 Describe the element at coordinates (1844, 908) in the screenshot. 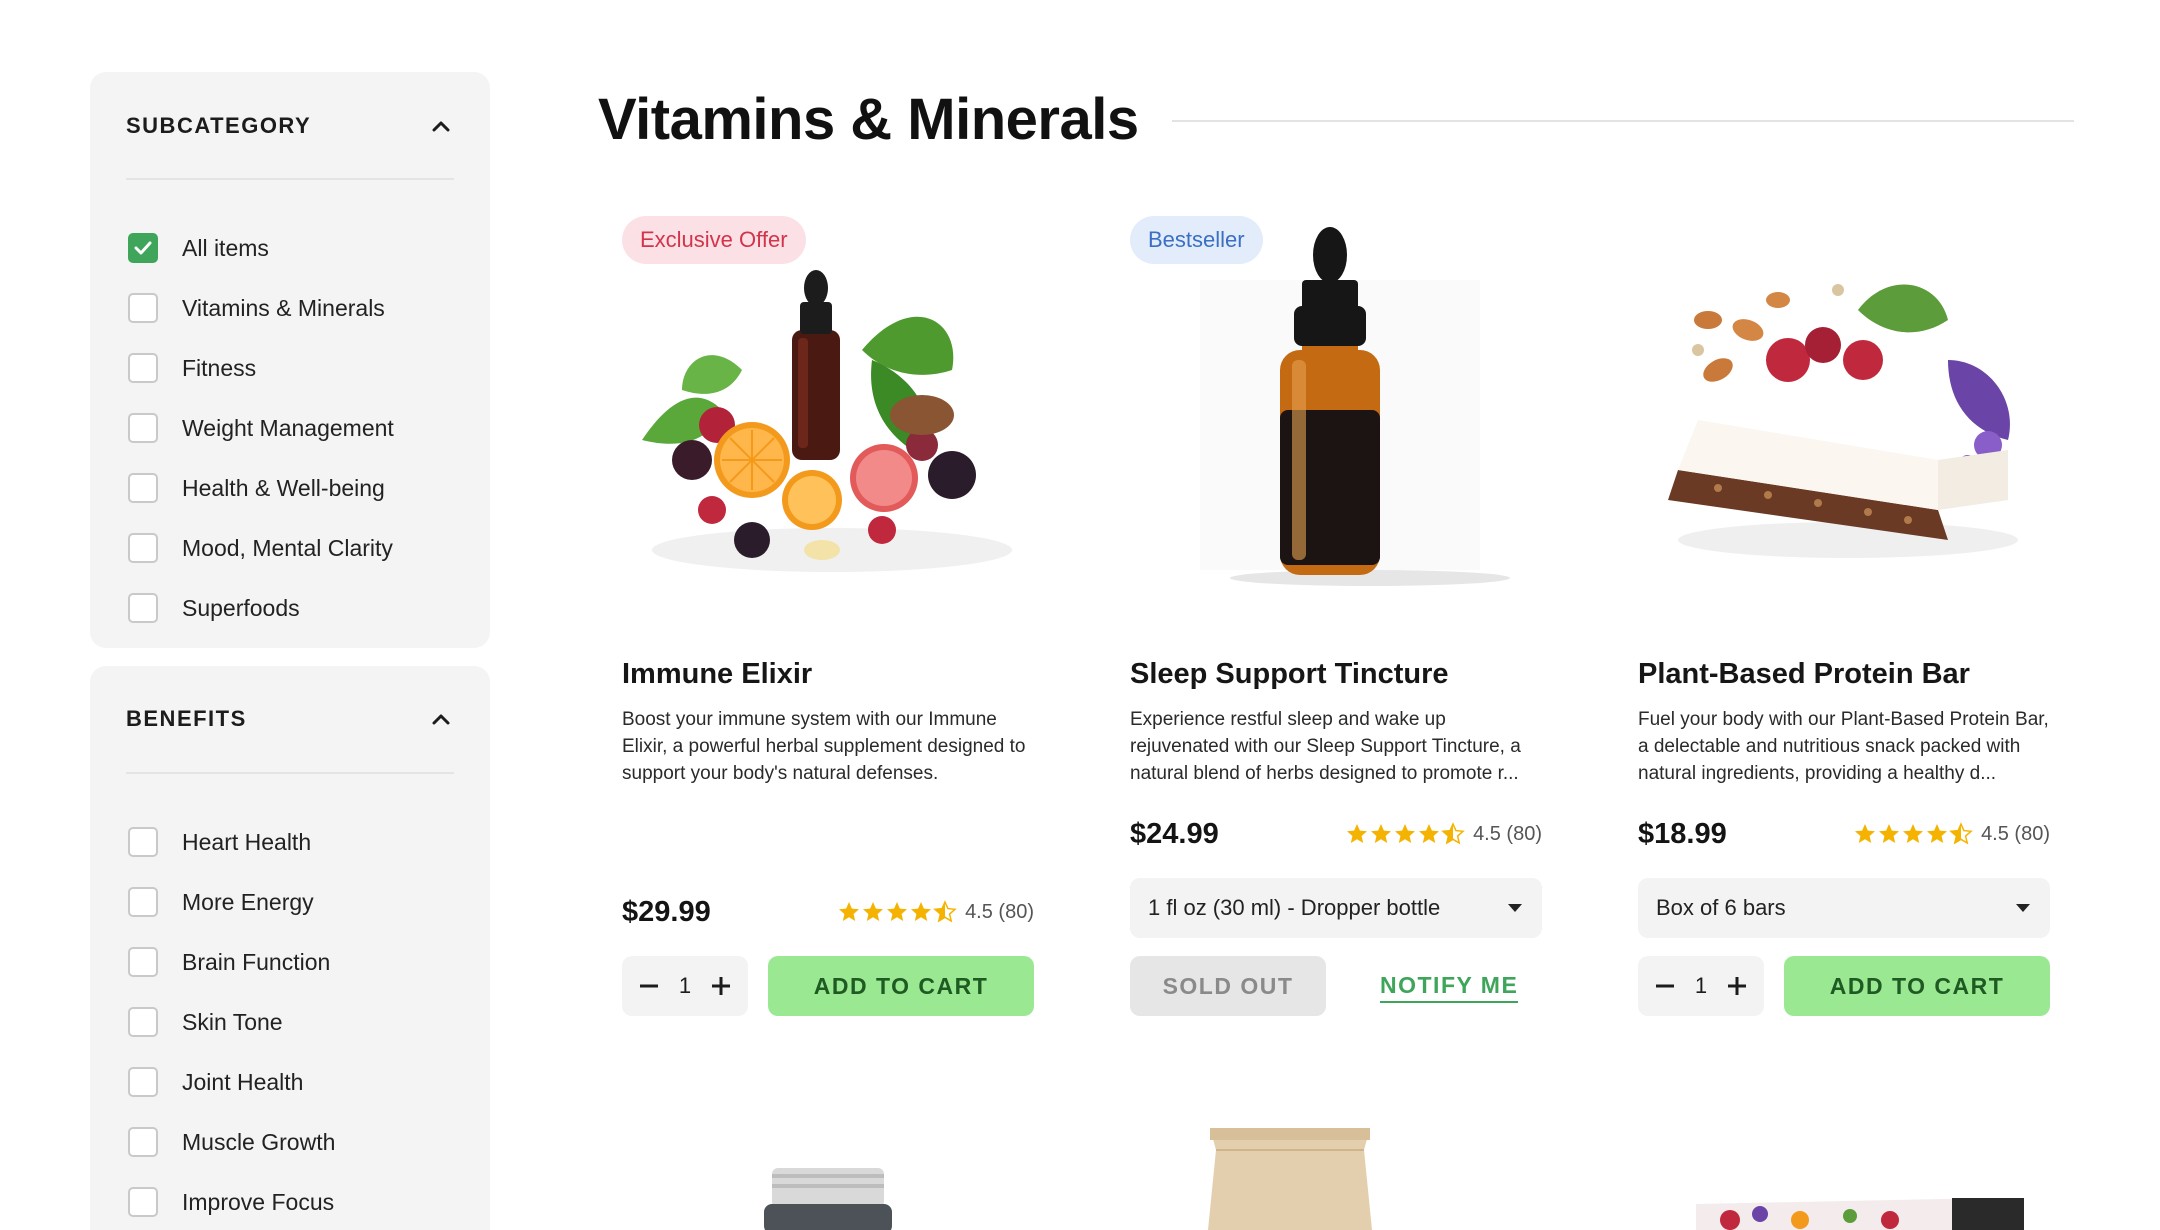

I see `variant-select: Box of 6 bars` at that location.